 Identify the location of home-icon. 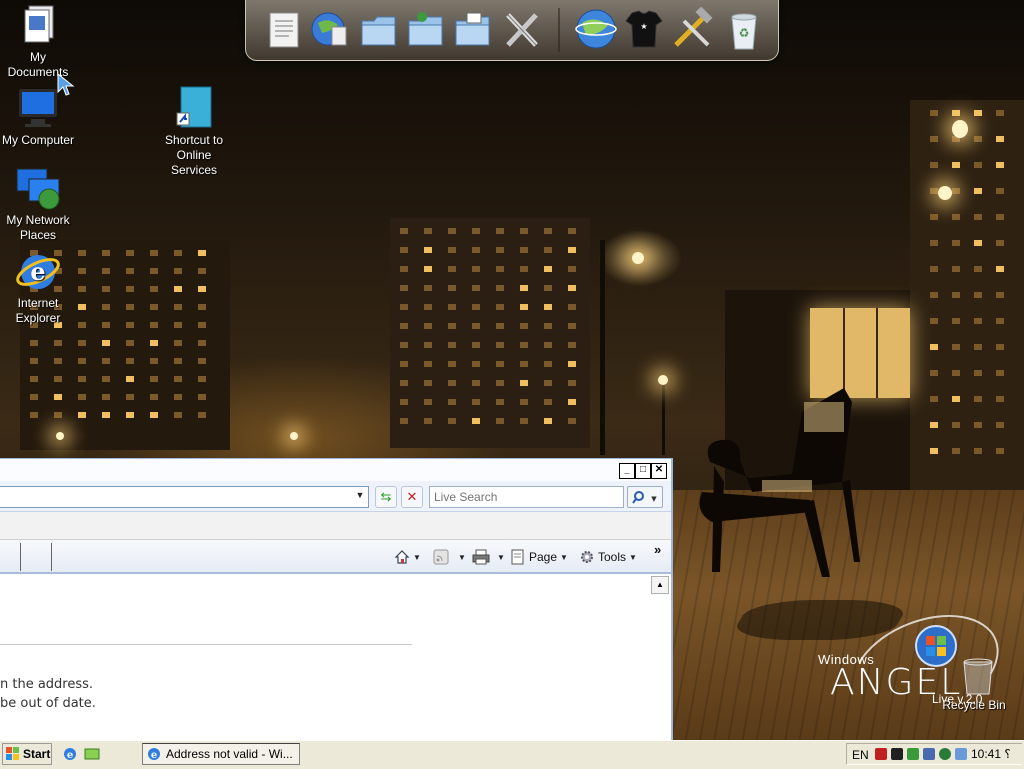
(402, 557).